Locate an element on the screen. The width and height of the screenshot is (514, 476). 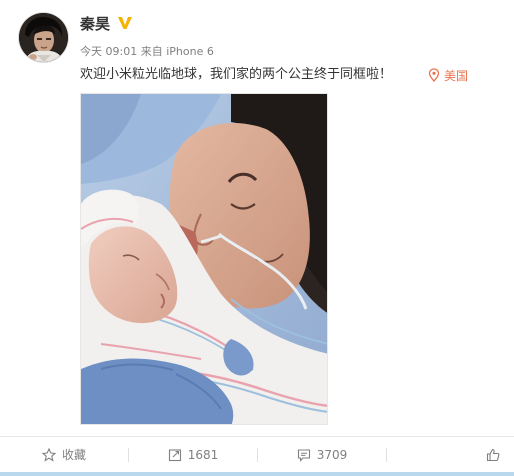
post-time: 今天 09:01 is located at coordinates (108, 51).